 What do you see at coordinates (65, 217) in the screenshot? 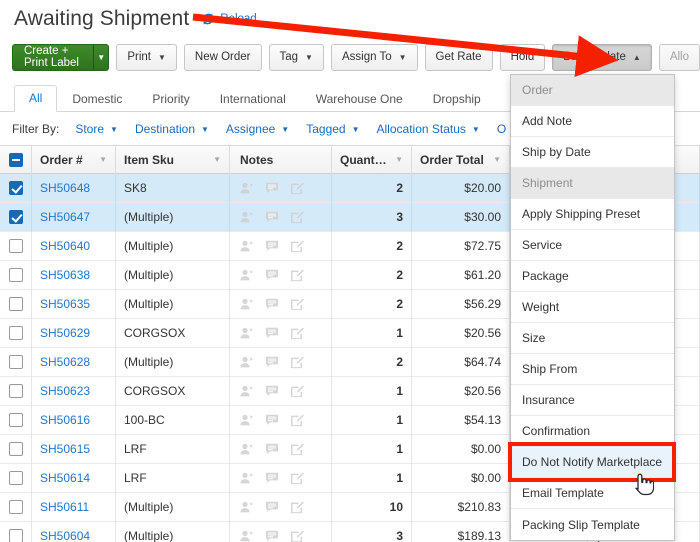
I see `order-number-link: SH50647` at bounding box center [65, 217].